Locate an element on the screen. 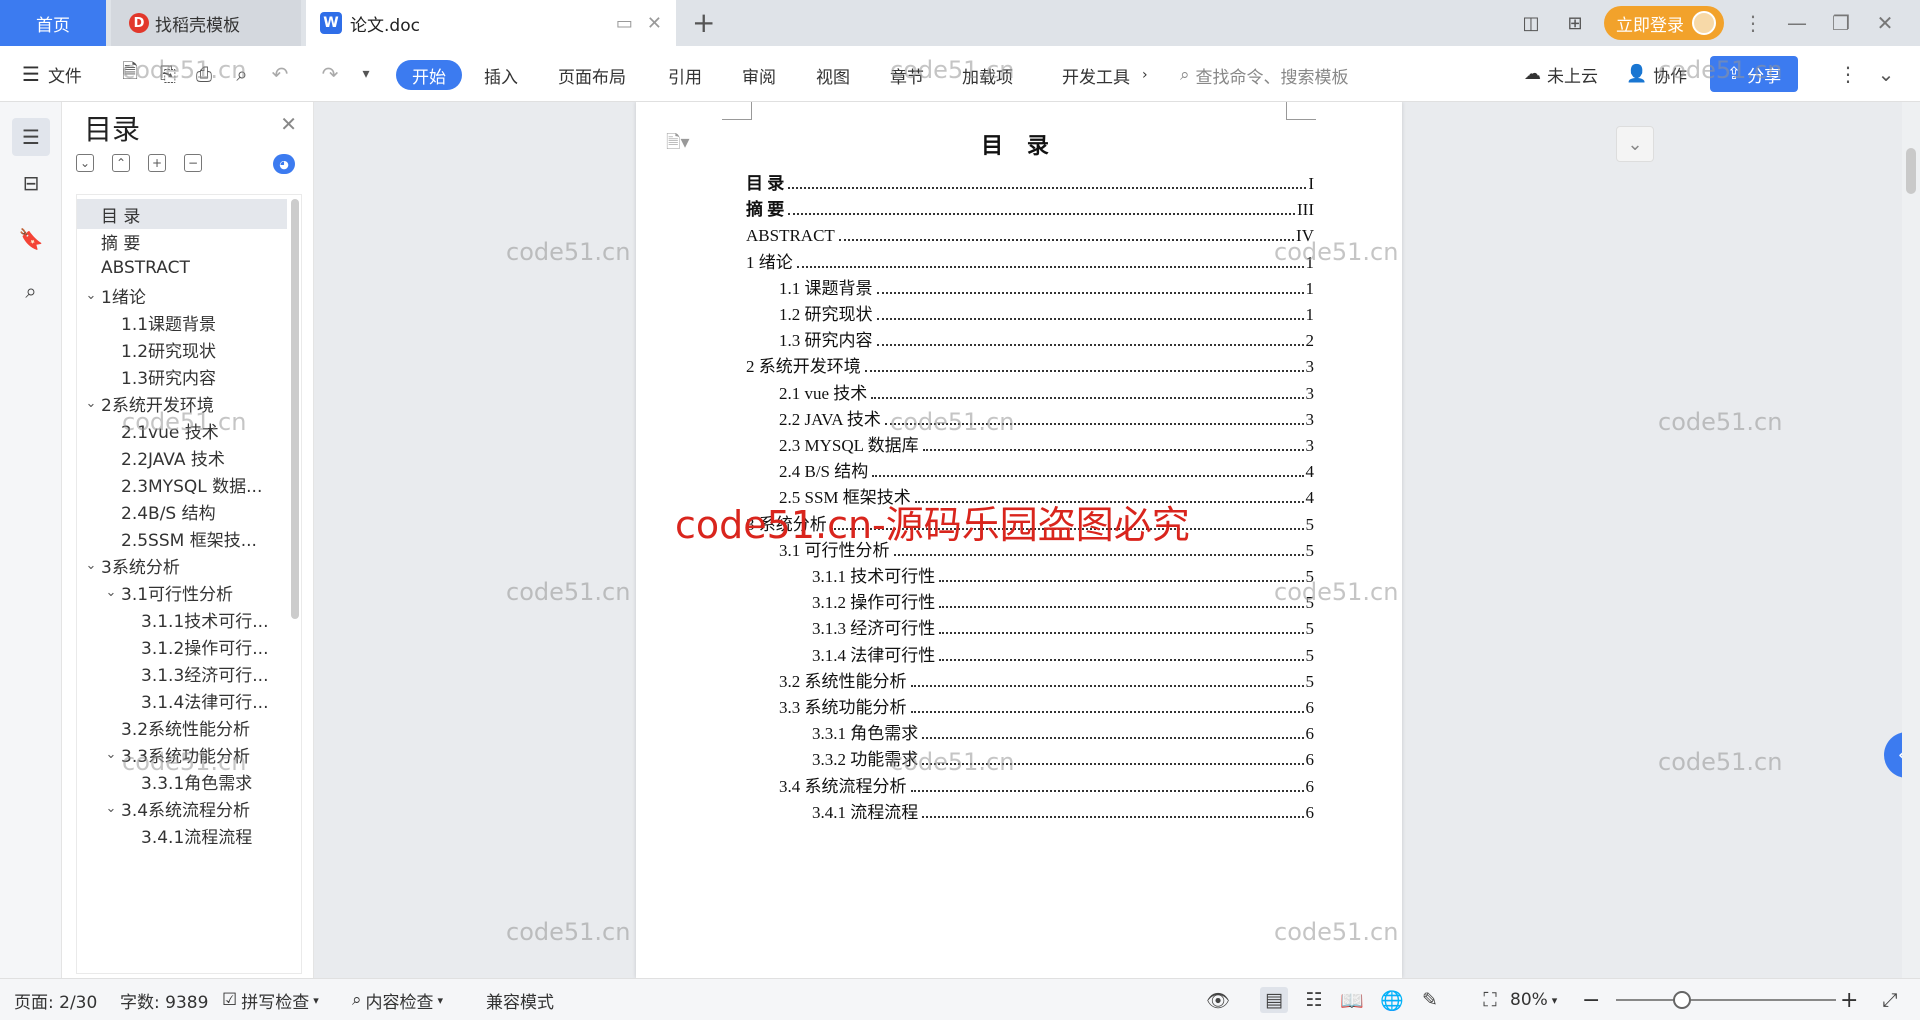 Image resolution: width=1920 pixels, height=1020 pixels. zoom-in-button: + is located at coordinates (1849, 999).